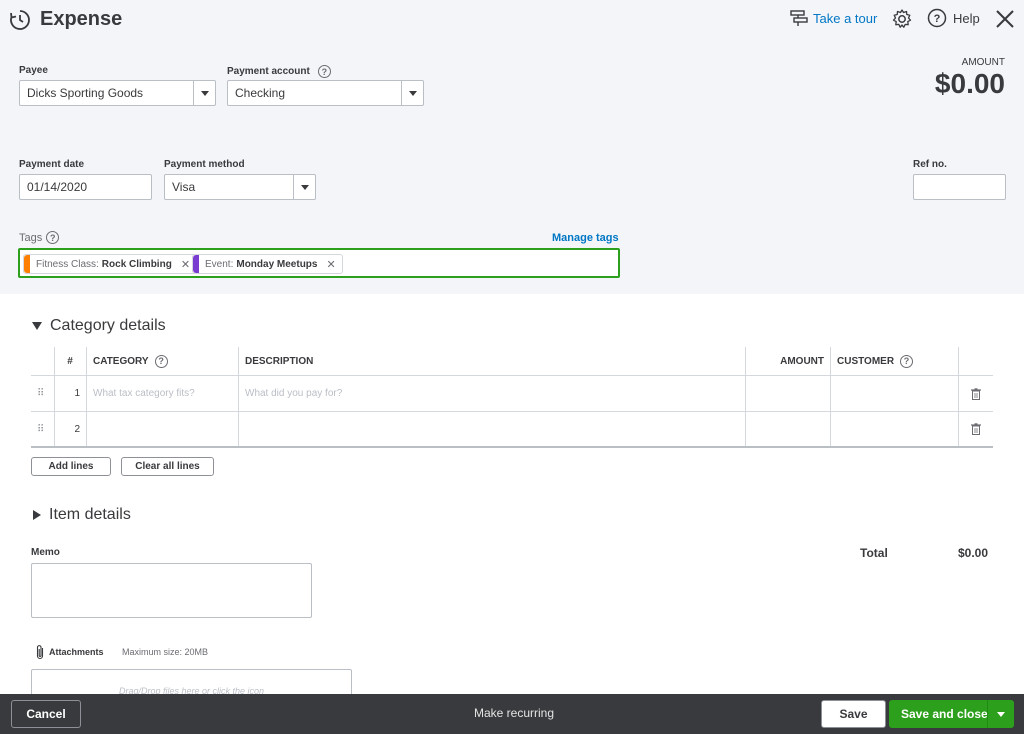 The width and height of the screenshot is (1024, 734). I want to click on total-label: Total, so click(874, 553).